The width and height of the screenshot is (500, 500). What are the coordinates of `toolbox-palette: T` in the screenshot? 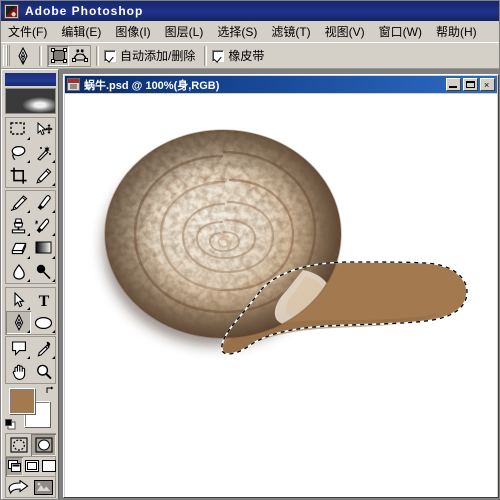 It's located at (30, 284).